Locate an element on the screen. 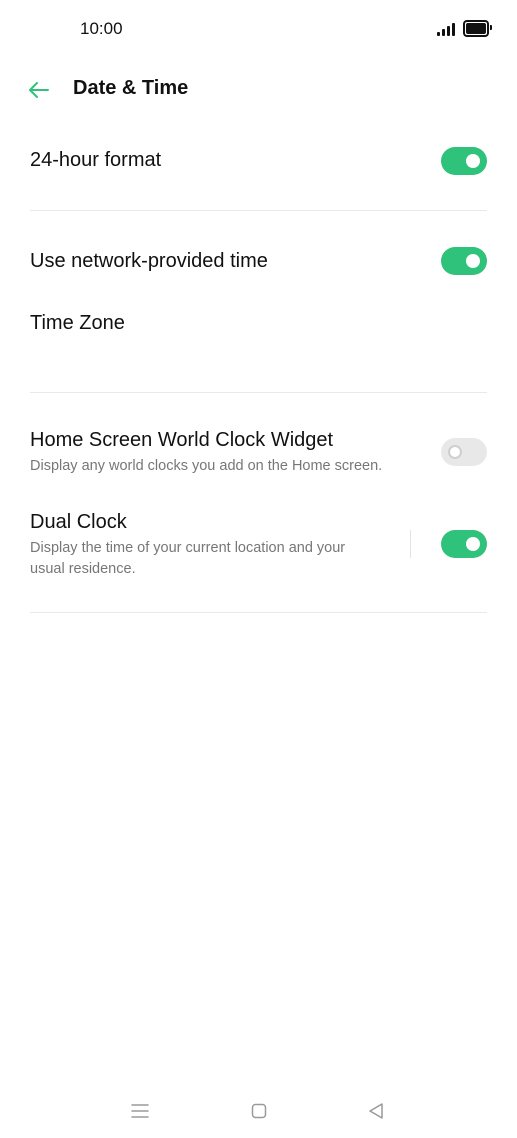 The width and height of the screenshot is (517, 1138). status-time: 10:00 is located at coordinates (101, 28).